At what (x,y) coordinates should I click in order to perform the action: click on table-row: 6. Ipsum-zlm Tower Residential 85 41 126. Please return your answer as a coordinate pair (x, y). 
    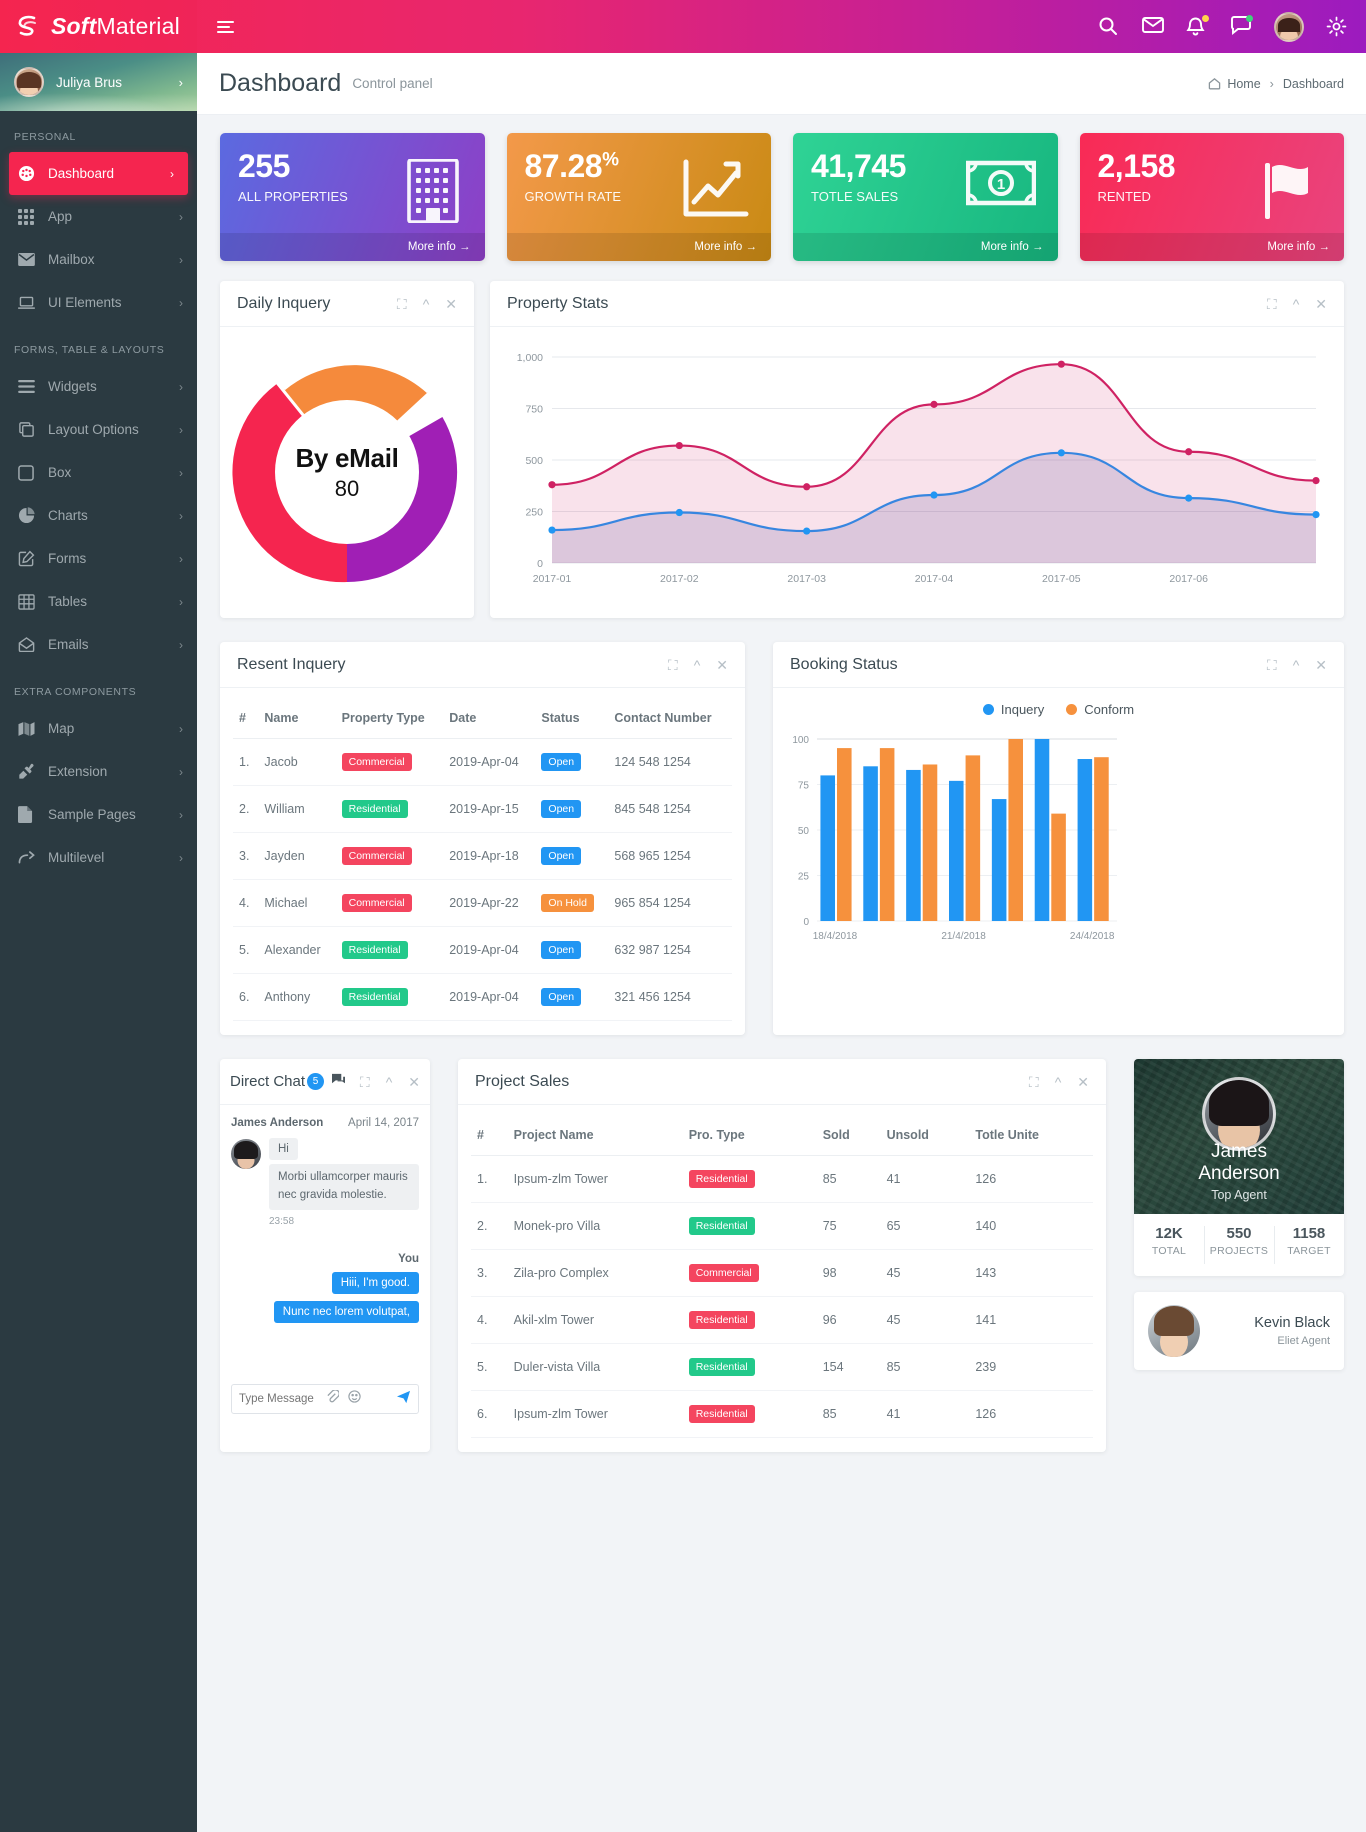
    Looking at the image, I should click on (782, 1414).